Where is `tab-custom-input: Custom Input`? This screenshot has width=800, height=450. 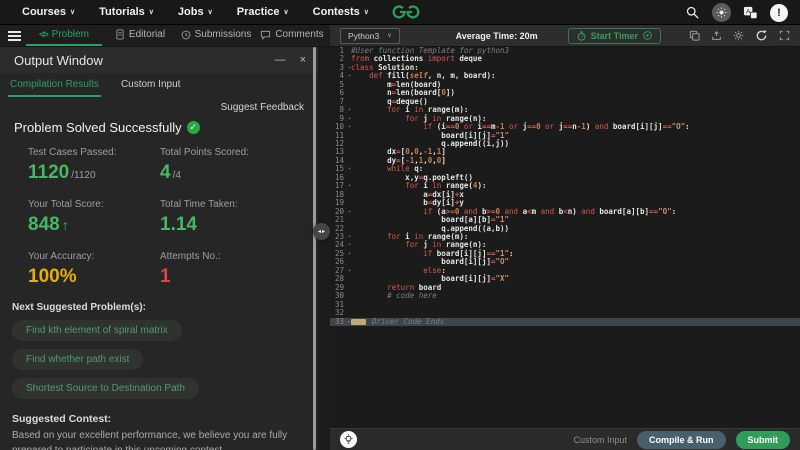
tab-custom-input: Custom Input is located at coordinates (150, 85).